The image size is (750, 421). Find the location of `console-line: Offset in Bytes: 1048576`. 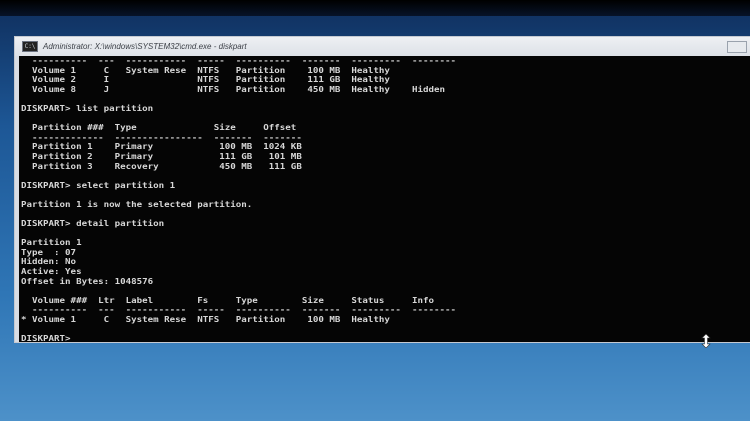

console-line: Offset in Bytes: 1048576 is located at coordinates (87, 280).